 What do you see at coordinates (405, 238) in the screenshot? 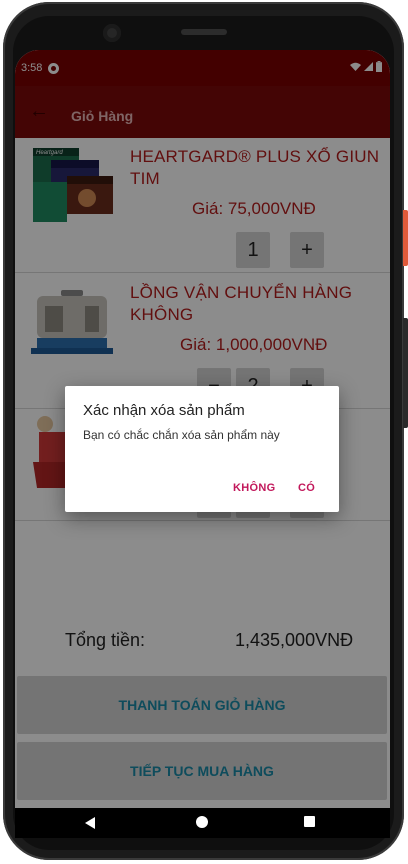
I see `power-button` at bounding box center [405, 238].